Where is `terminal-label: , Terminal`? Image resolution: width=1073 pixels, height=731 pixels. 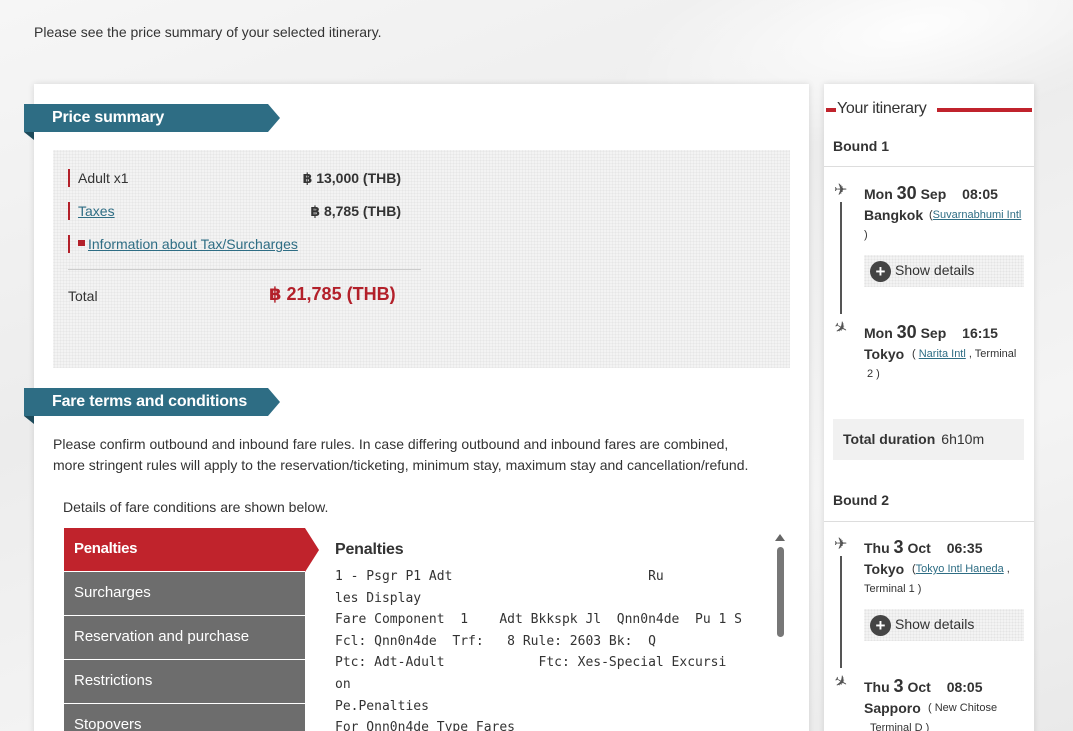
terminal-label: , Terminal is located at coordinates (992, 354).